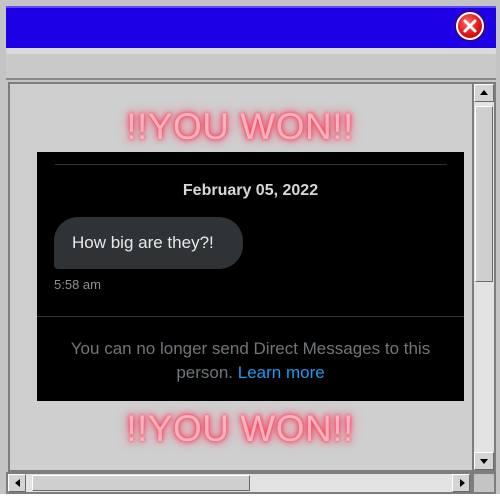  I want to click on arrow-down-icon, so click(484, 461).